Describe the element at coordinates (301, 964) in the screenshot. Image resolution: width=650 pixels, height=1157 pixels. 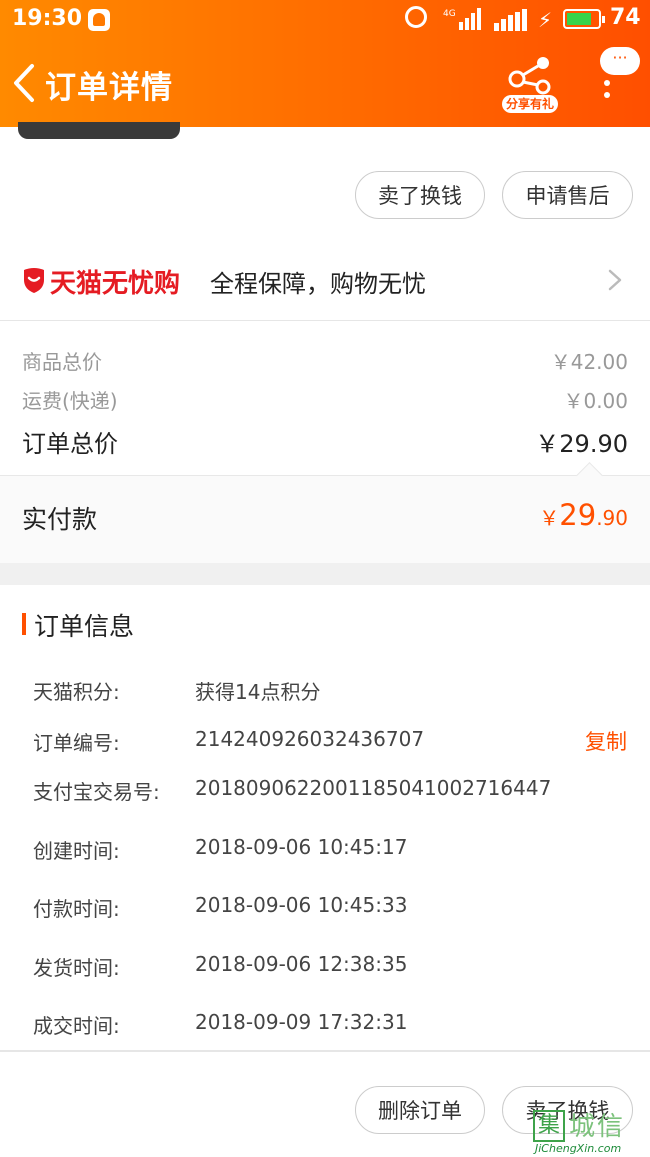
I see `info-value: 2018-09-06 12:38:35` at that location.